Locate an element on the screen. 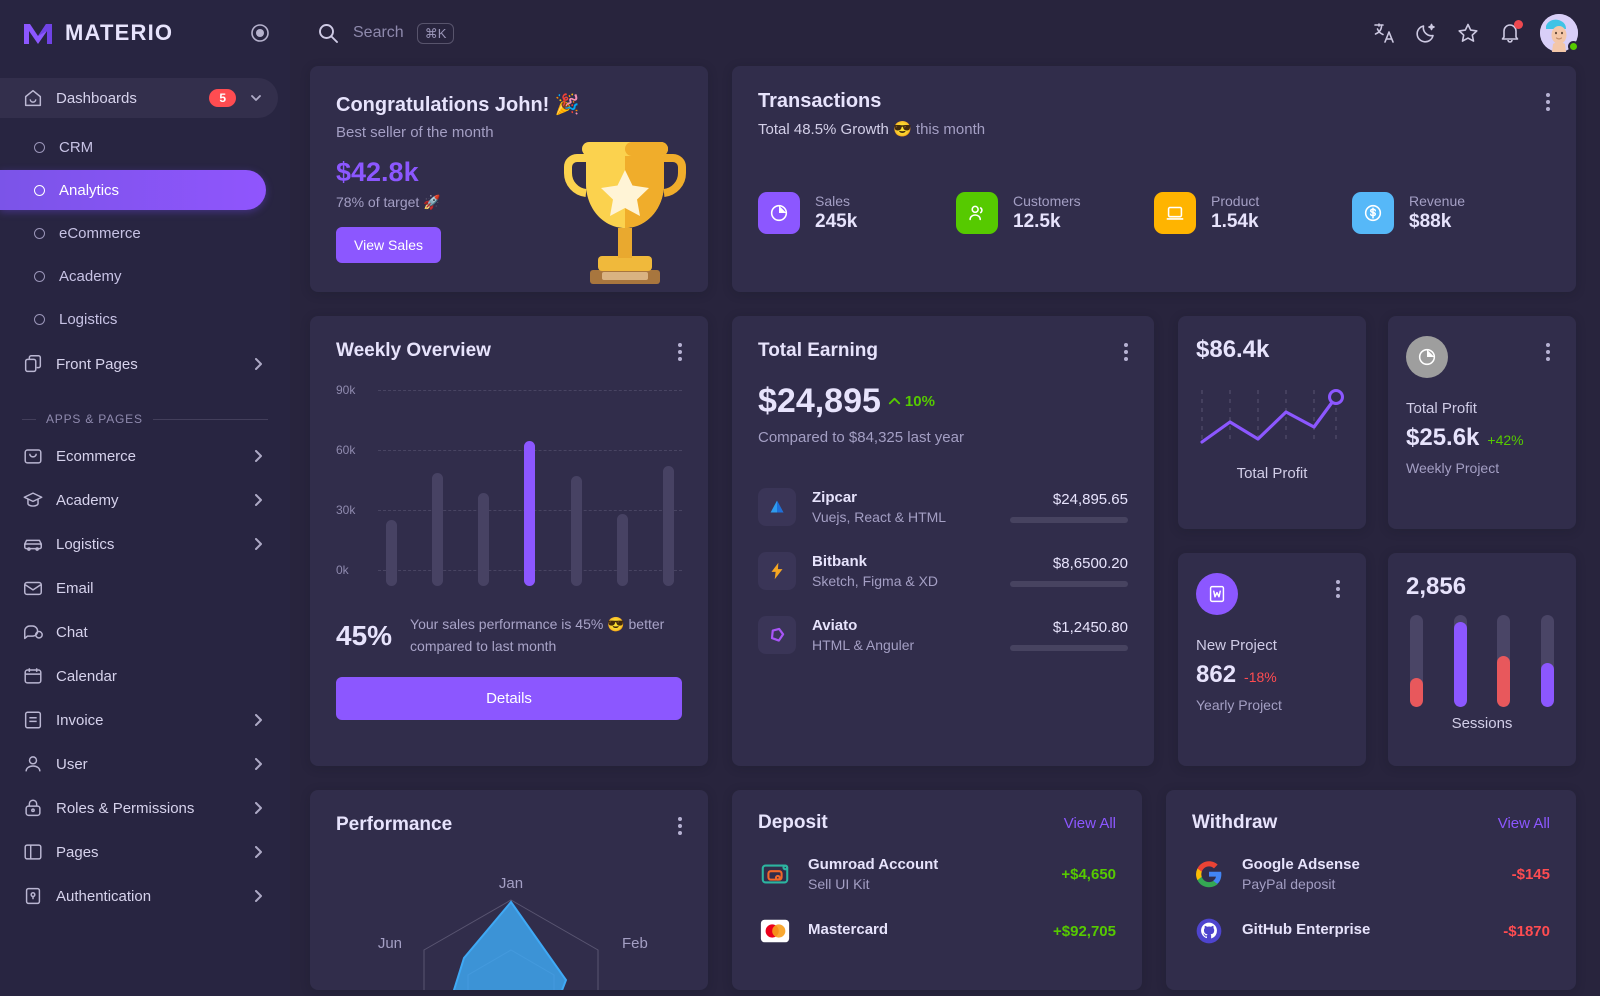 The height and width of the screenshot is (996, 1600). withdraw-name-github: GitHub Enterprise is located at coordinates (1306, 929).